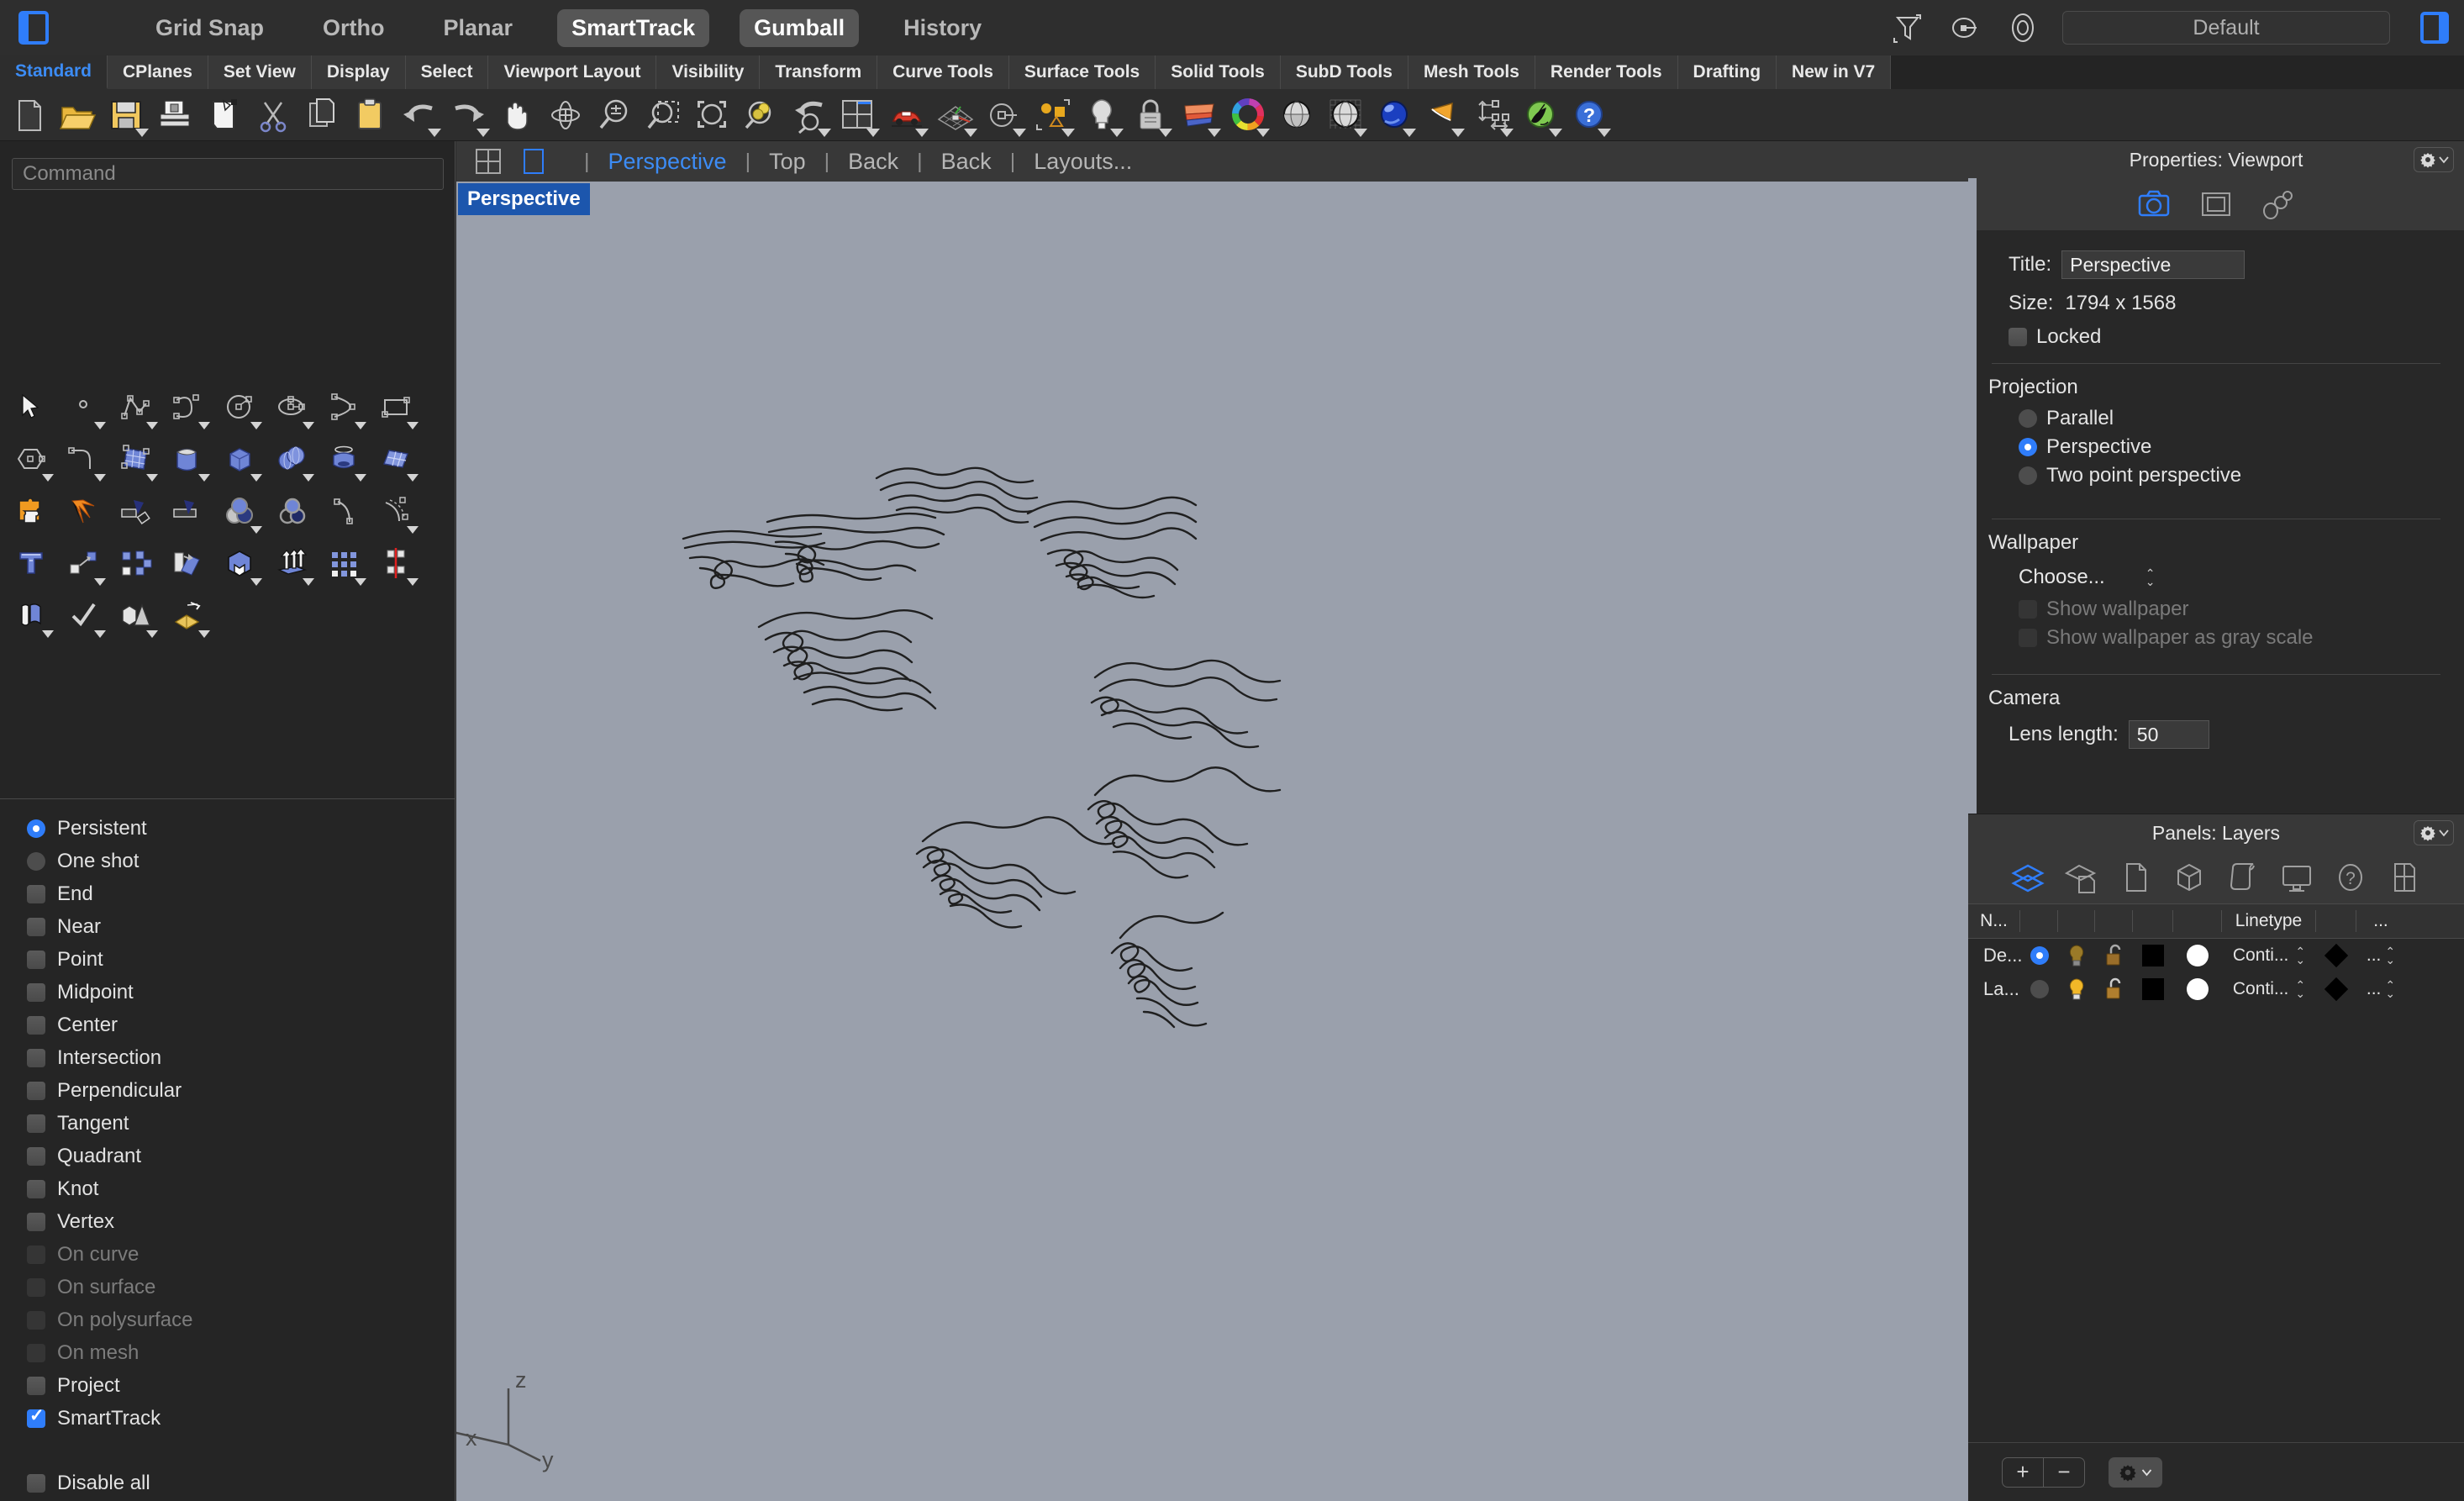 The height and width of the screenshot is (1501, 2464). I want to click on checkbox-vertex, so click(36, 1221).